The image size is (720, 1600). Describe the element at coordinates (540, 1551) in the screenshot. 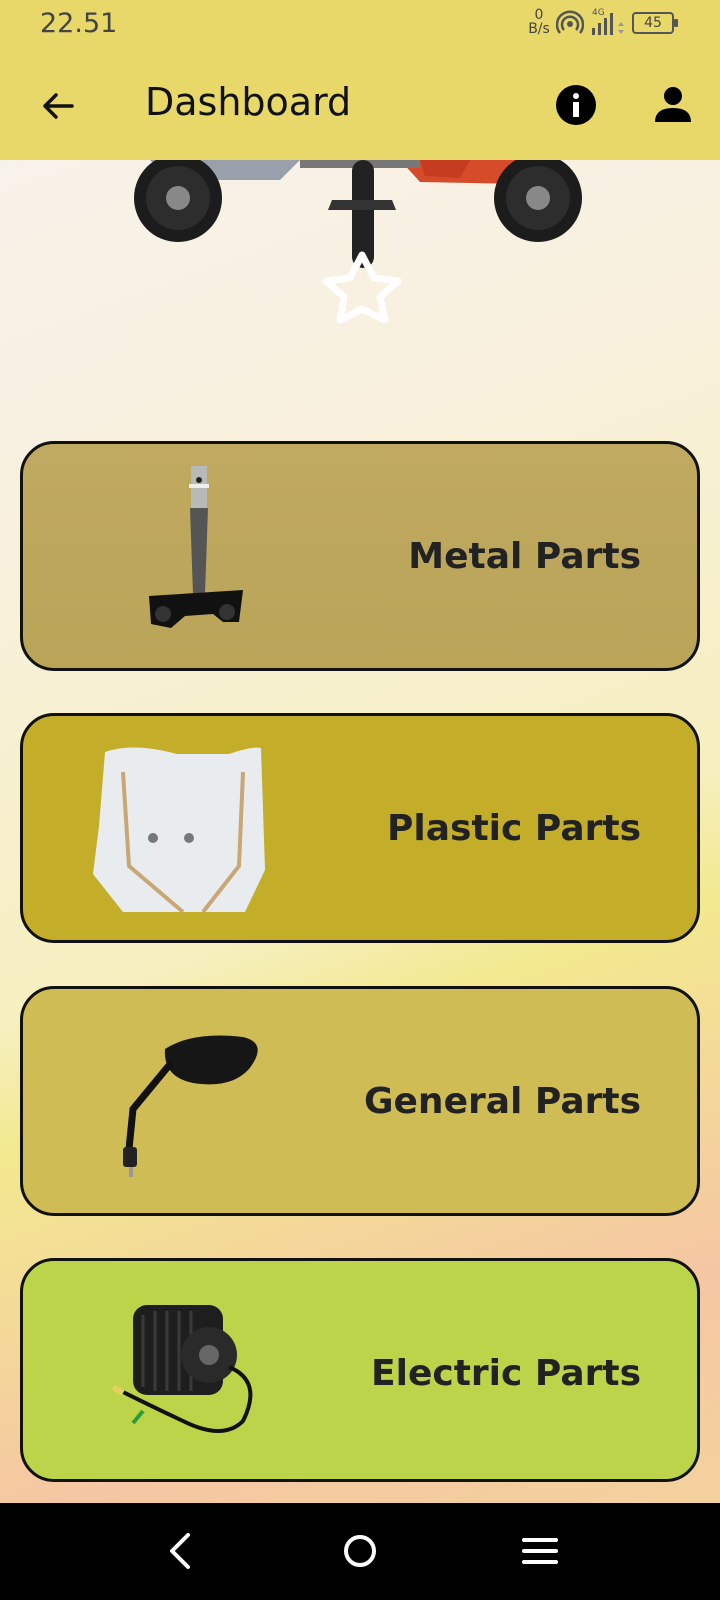

I see `nav-menu-button` at that location.